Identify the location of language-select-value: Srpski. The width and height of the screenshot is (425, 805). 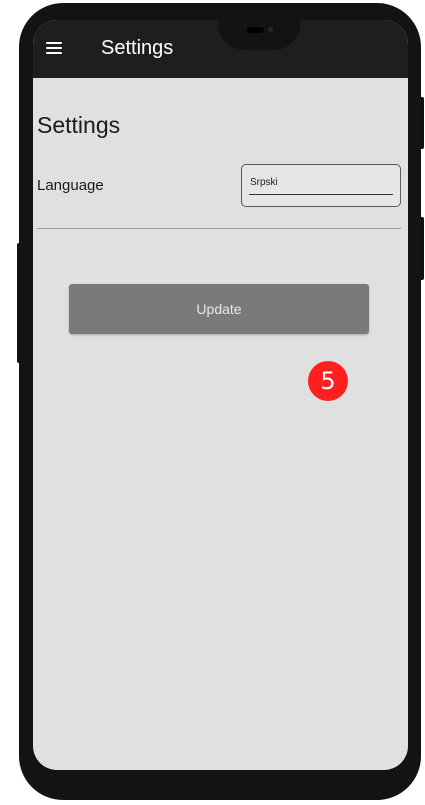
(264, 182).